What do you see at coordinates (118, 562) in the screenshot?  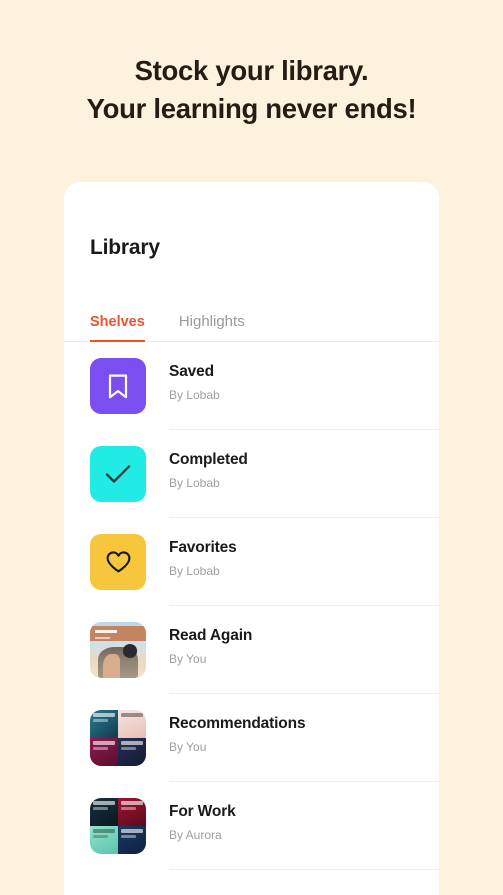 I see `heart-icon` at bounding box center [118, 562].